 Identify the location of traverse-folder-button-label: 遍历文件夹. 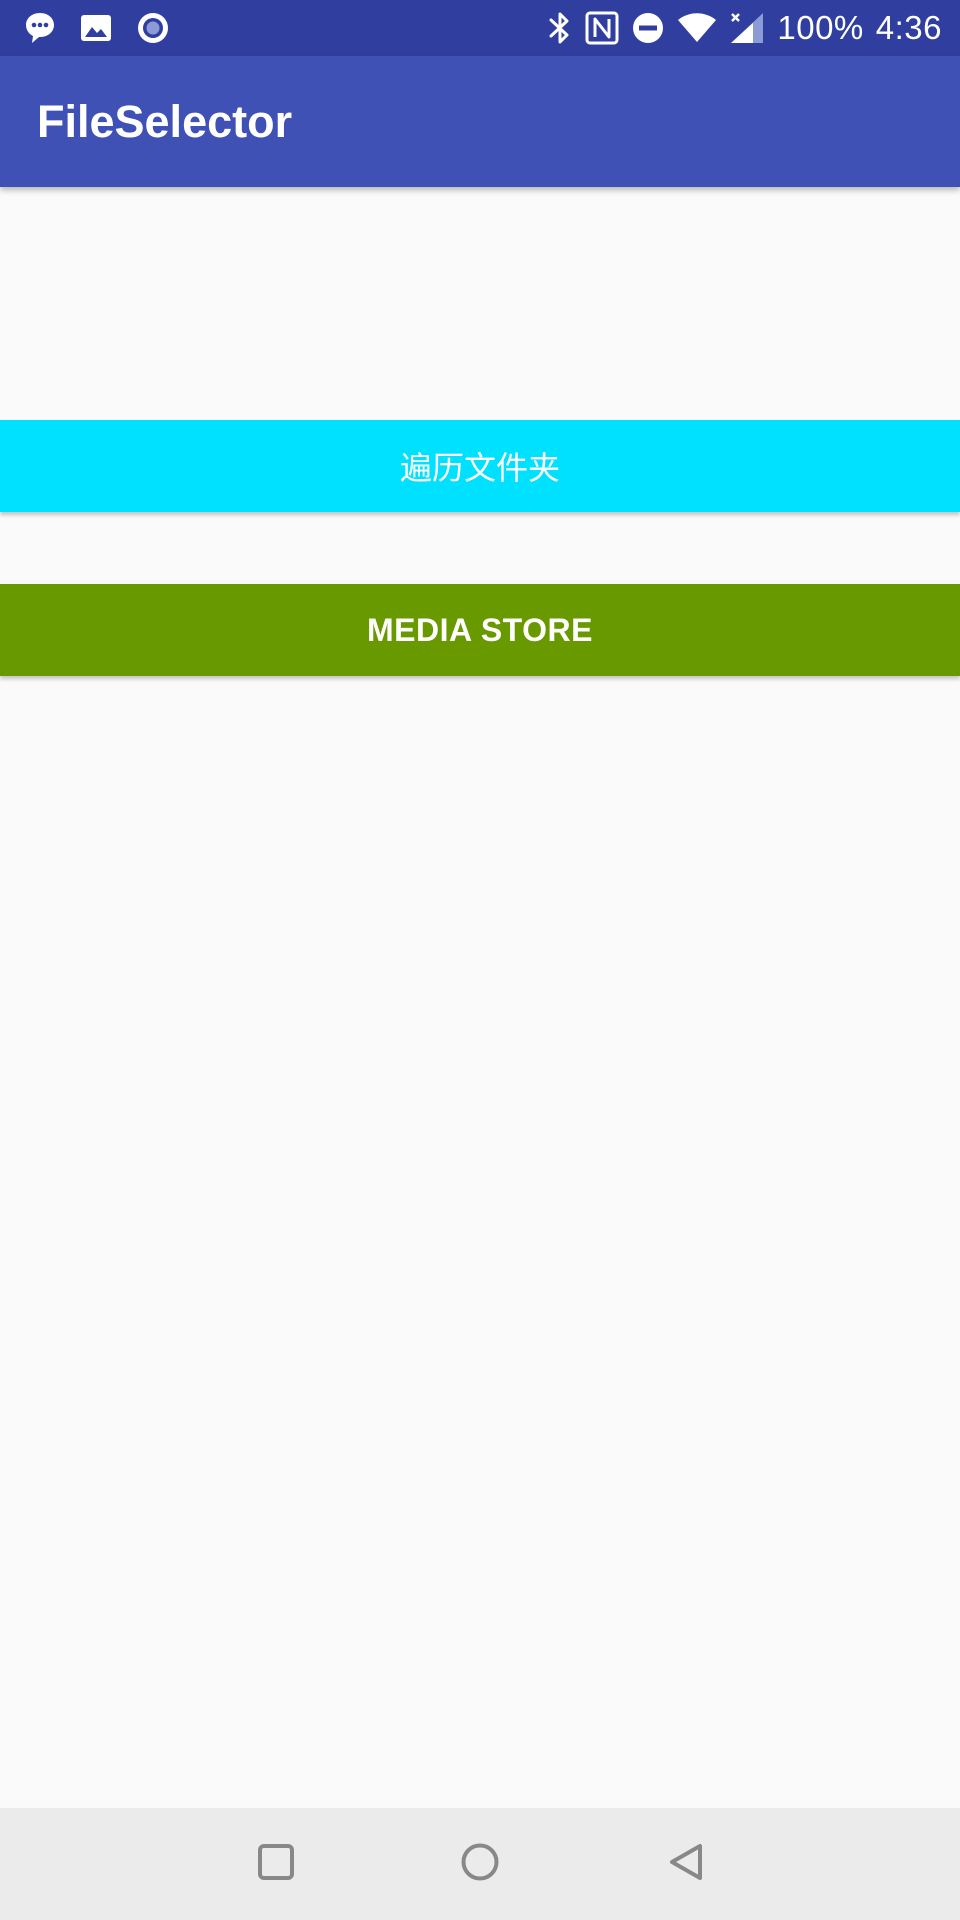
(479, 468).